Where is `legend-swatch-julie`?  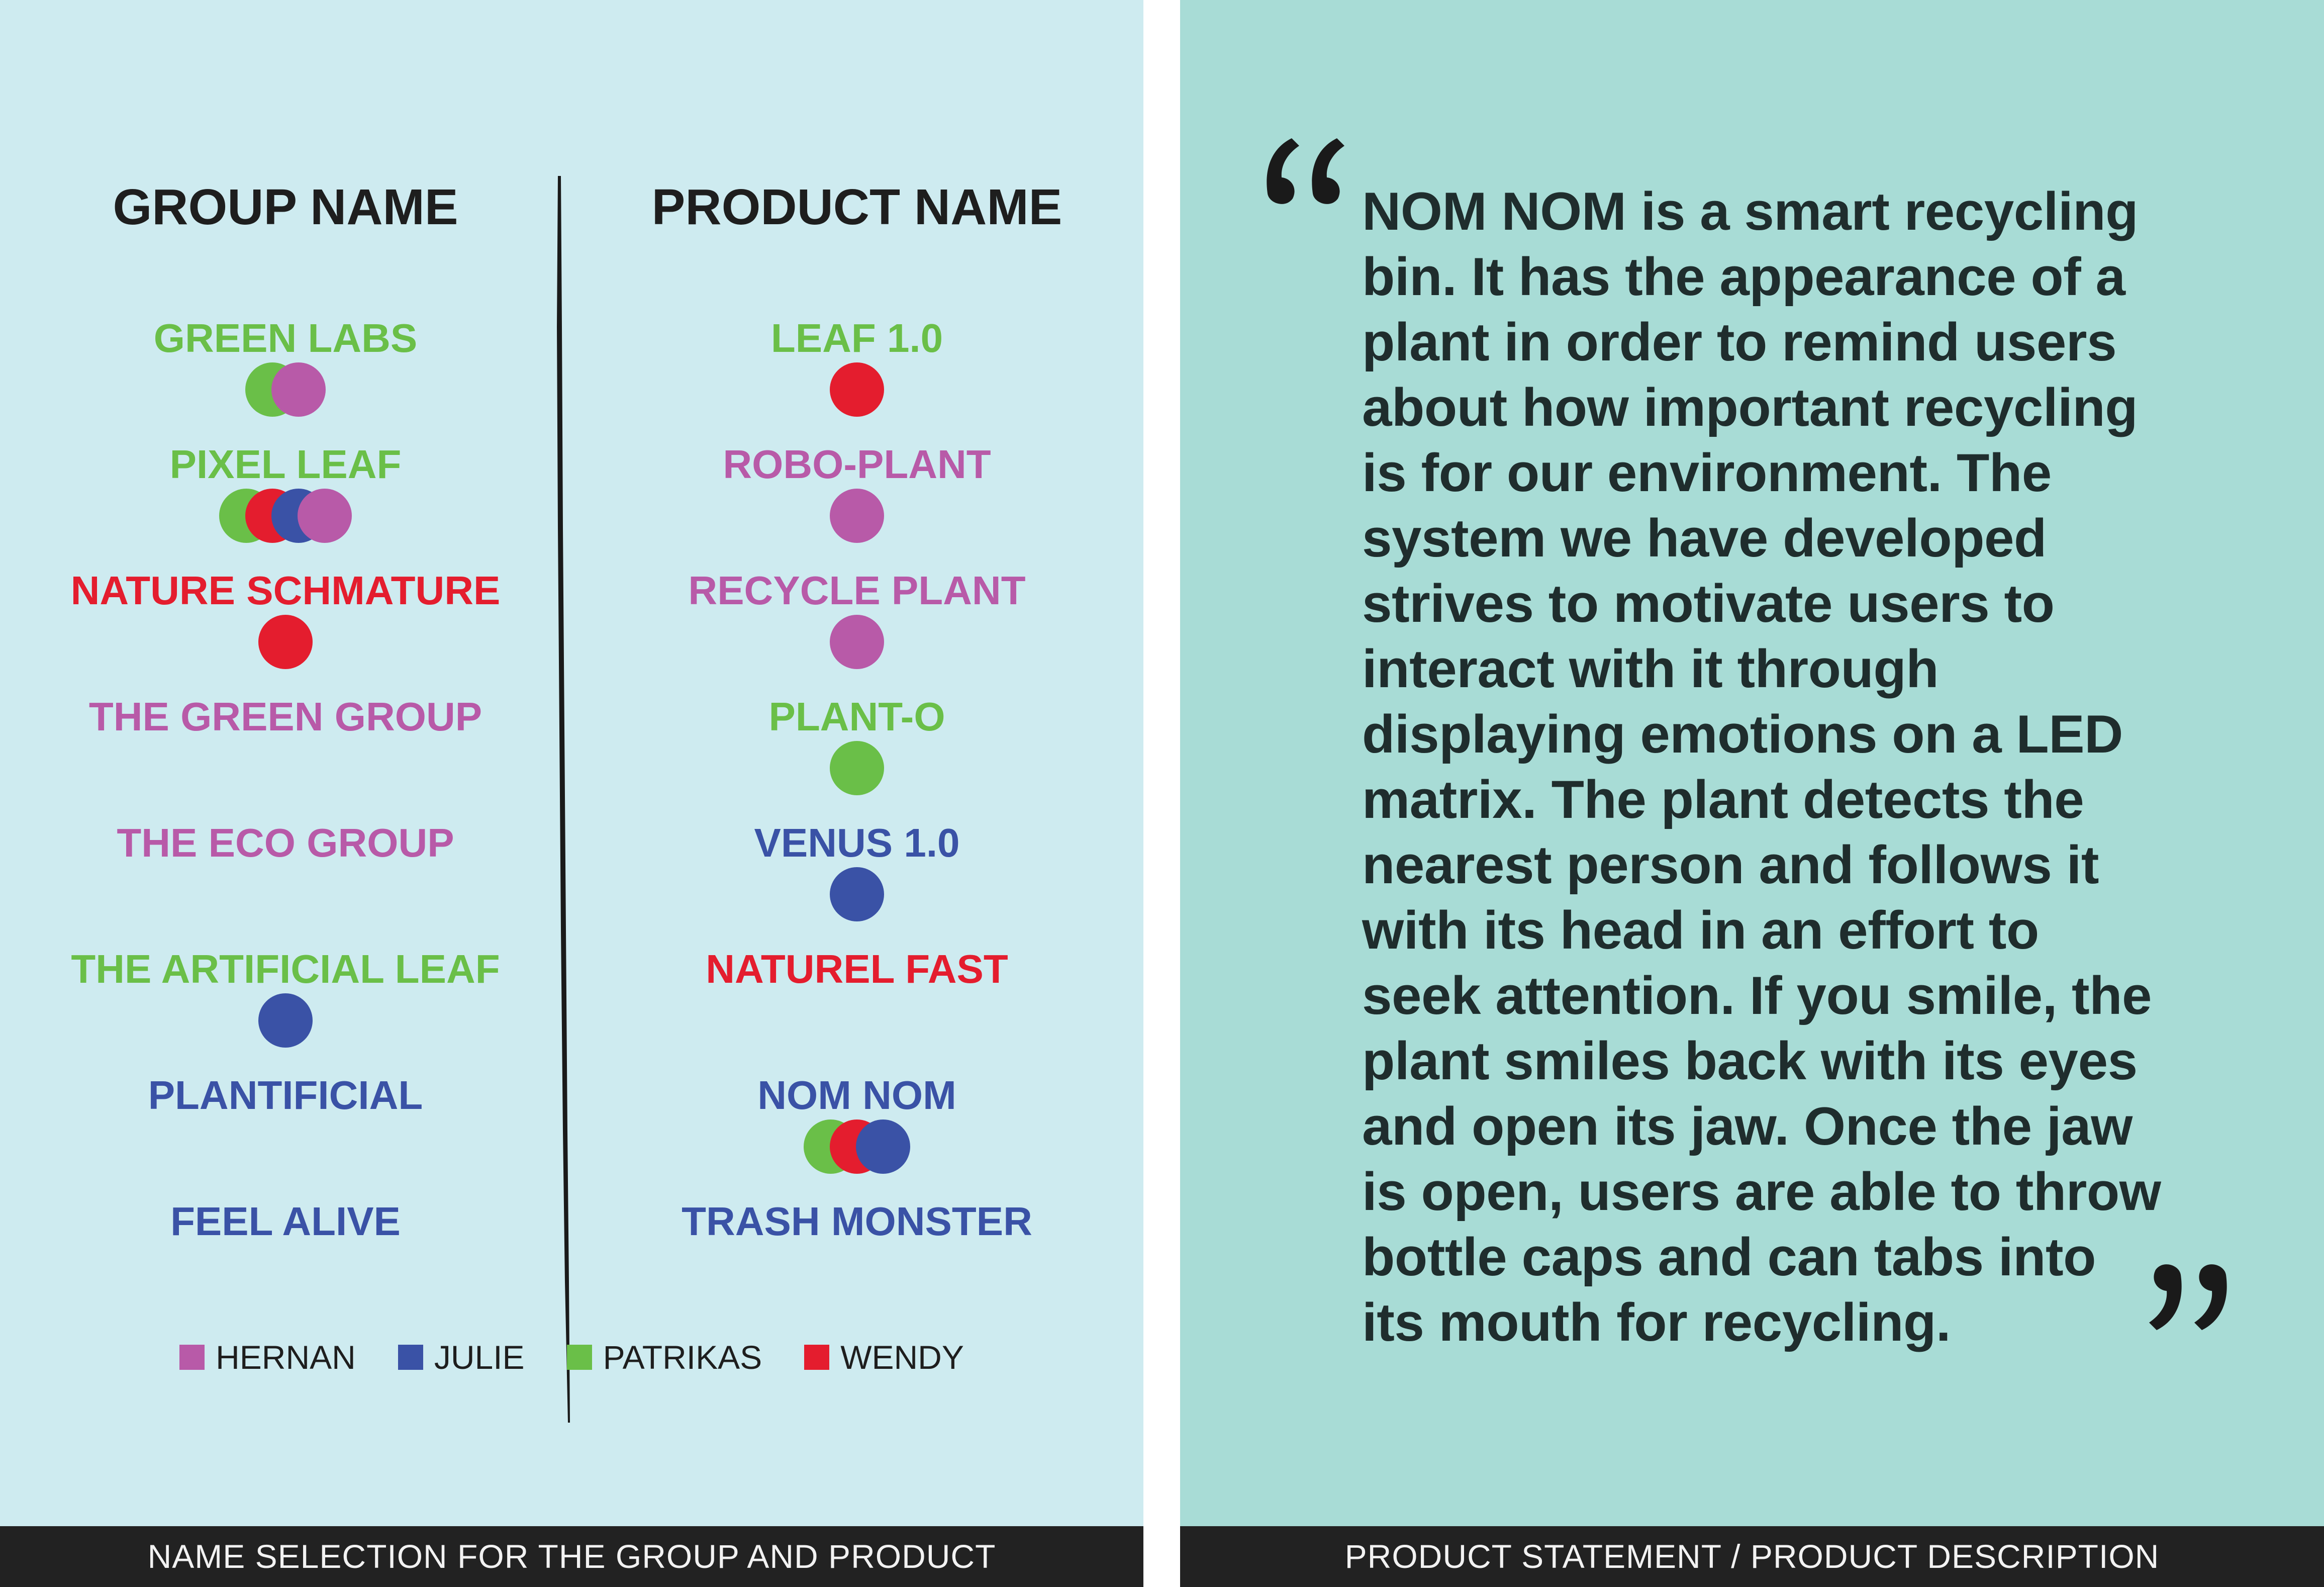 legend-swatch-julie is located at coordinates (410, 1357).